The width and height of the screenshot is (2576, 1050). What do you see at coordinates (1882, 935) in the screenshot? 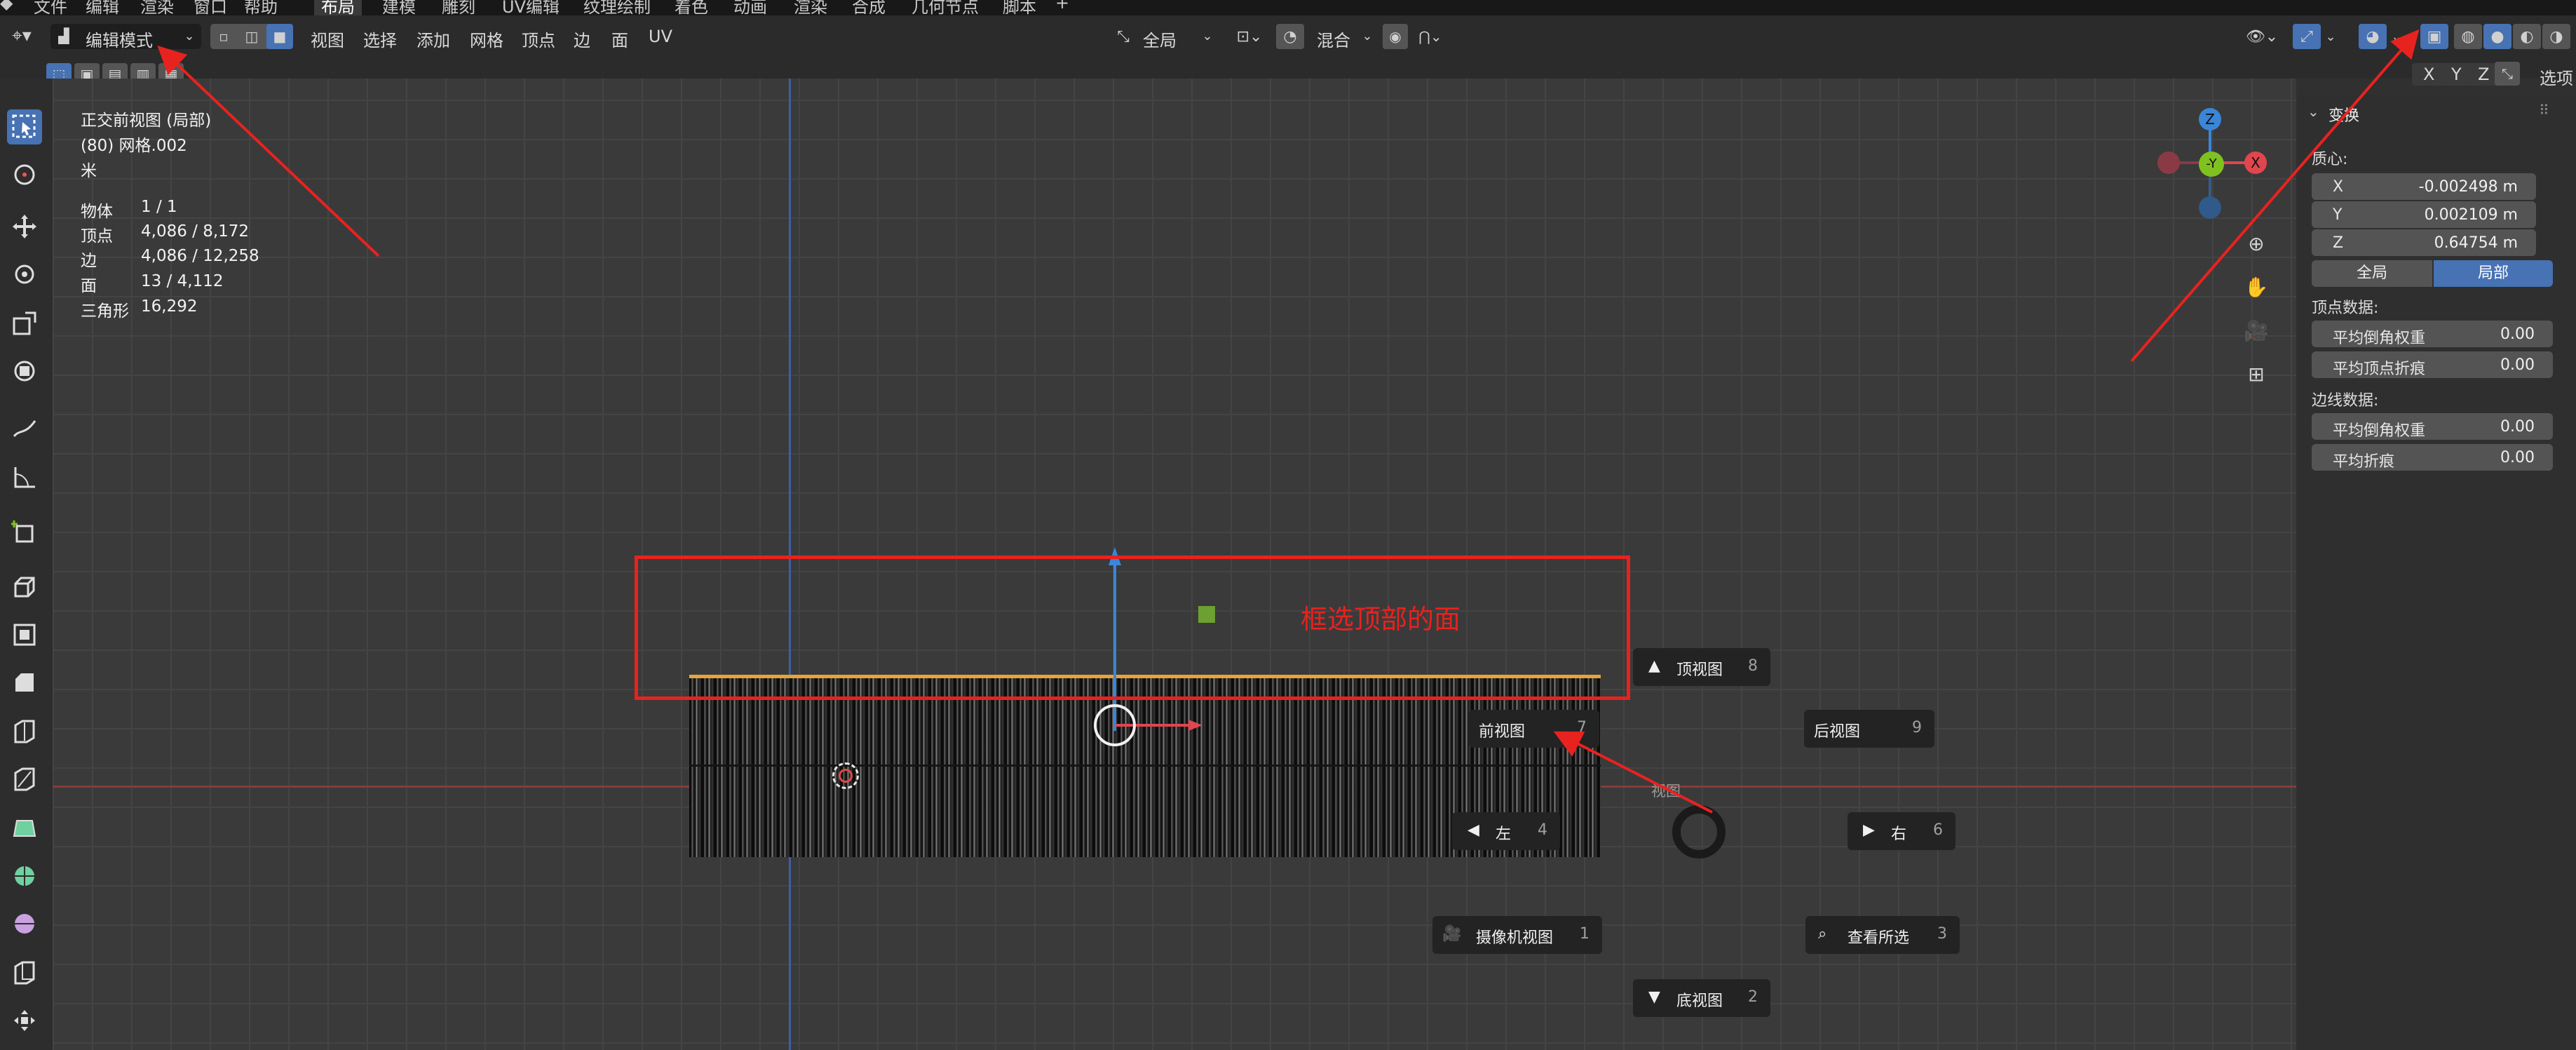
I see `pie-view-selected-button: ⌕ 查看所选 3` at bounding box center [1882, 935].